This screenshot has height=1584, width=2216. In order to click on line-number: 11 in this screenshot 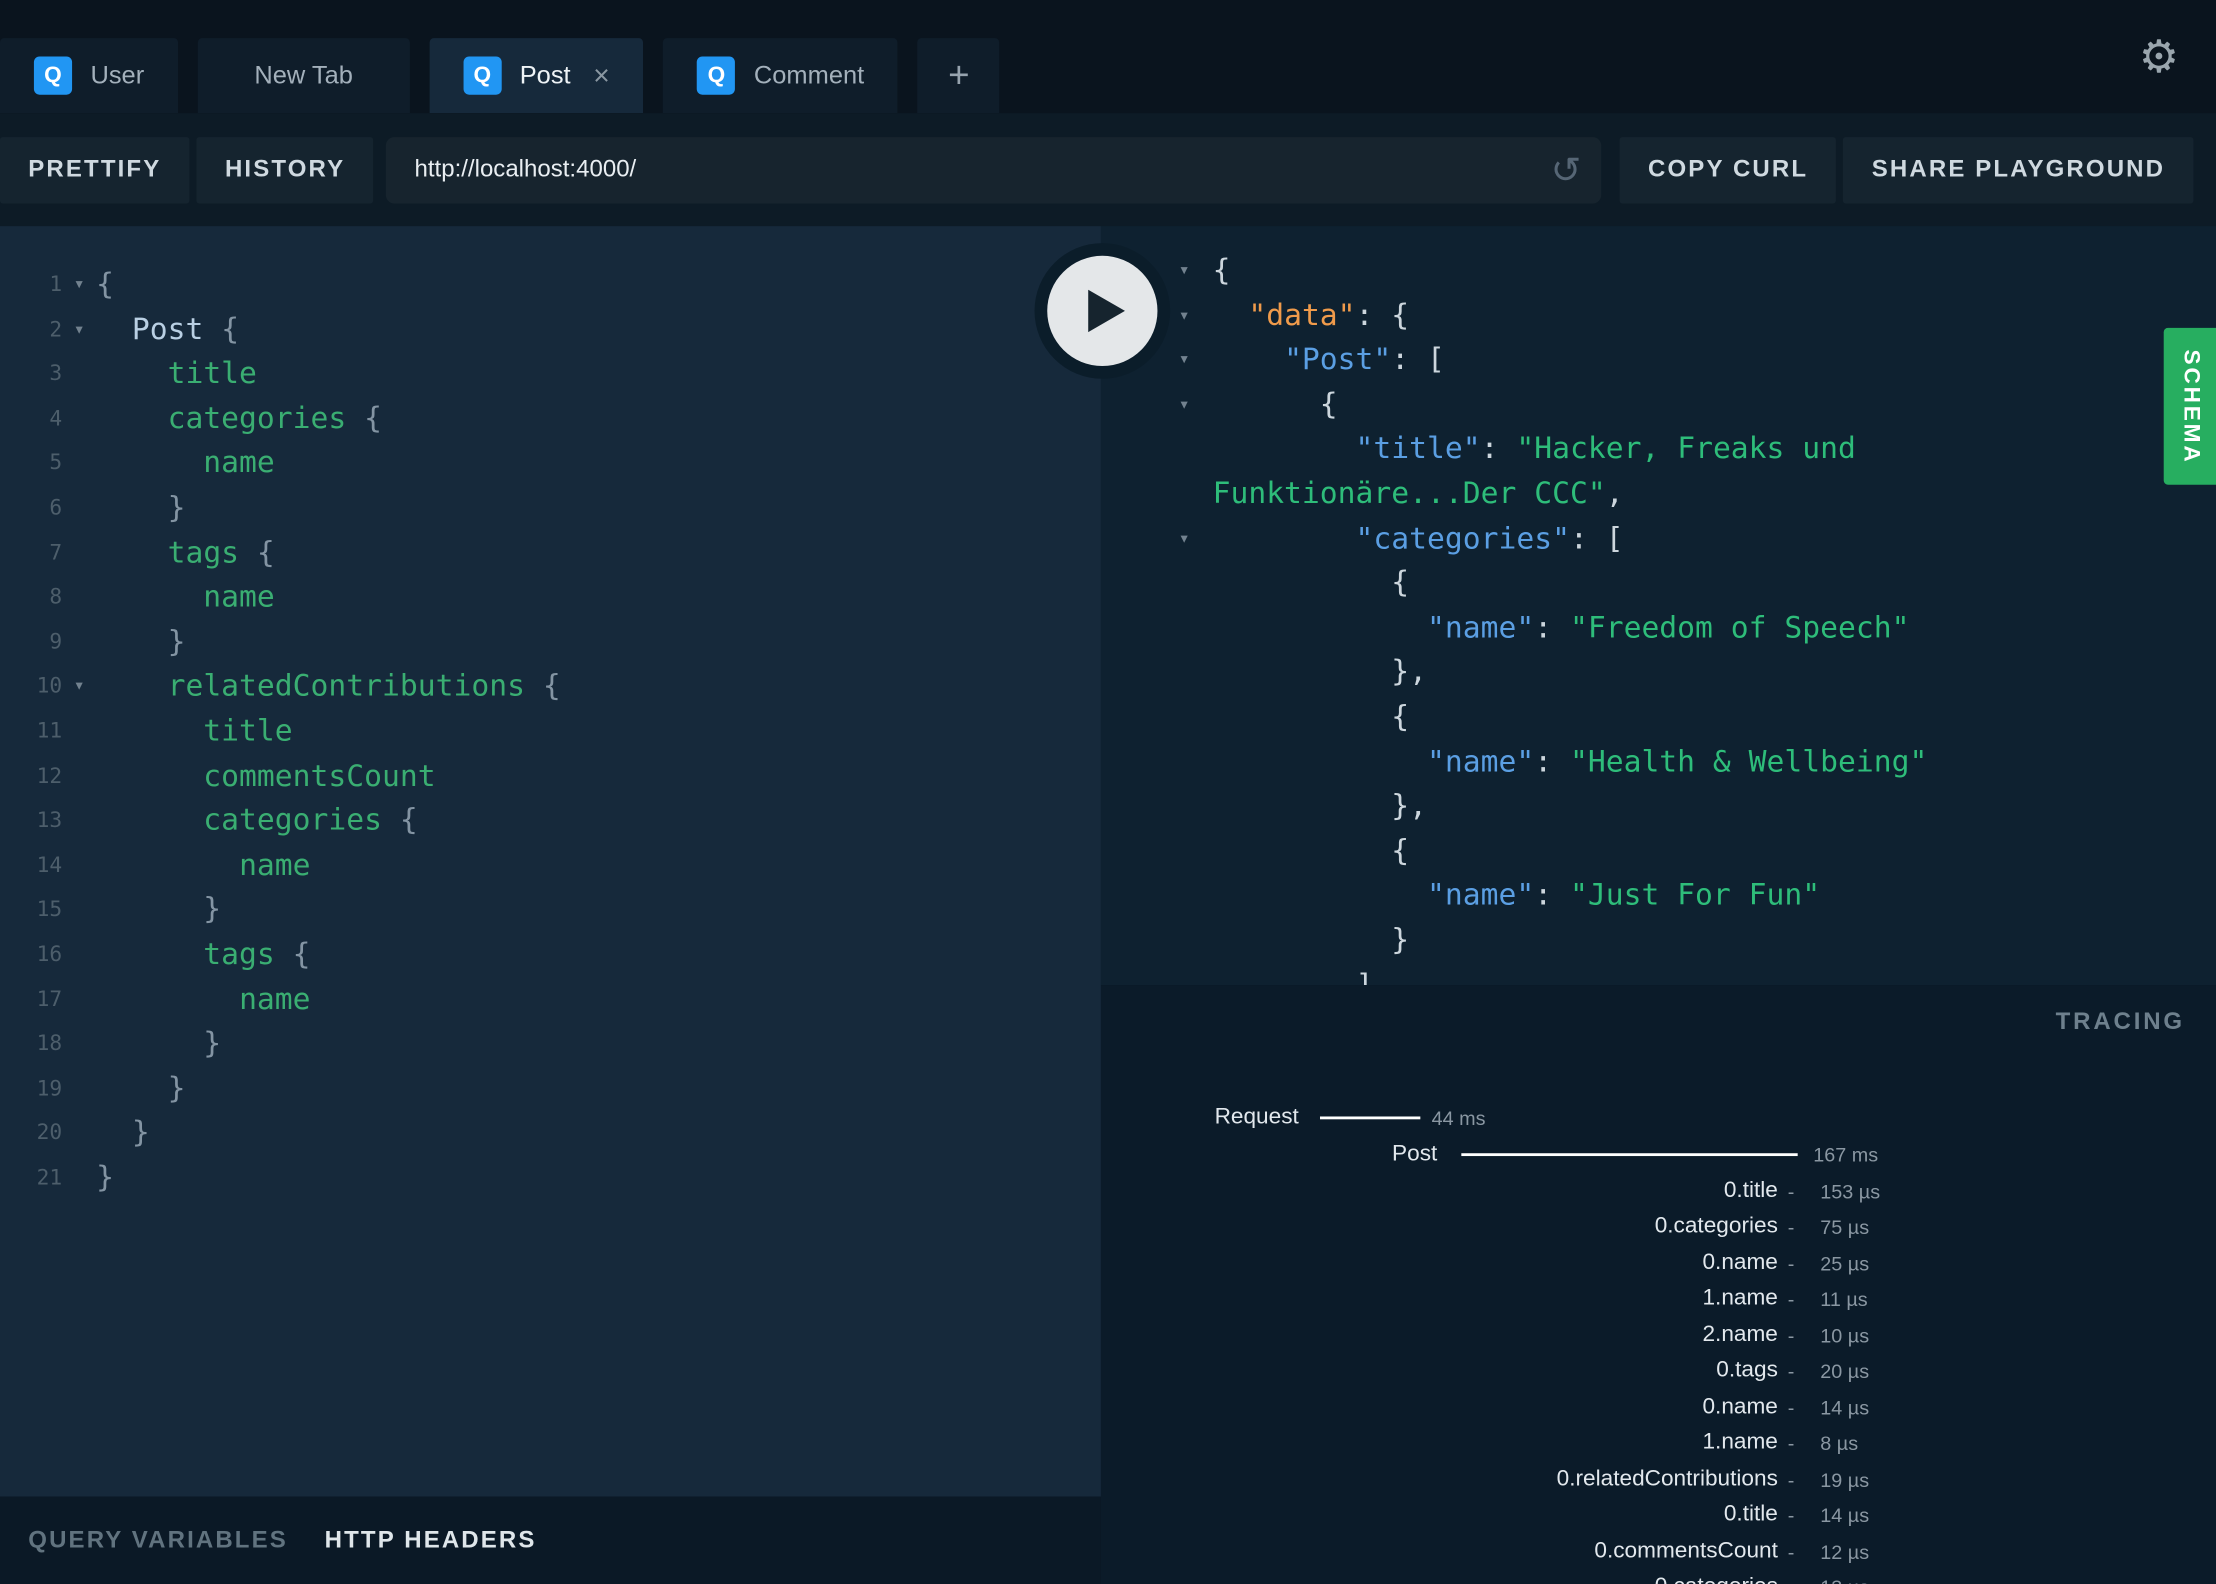, I will do `click(49, 730)`.